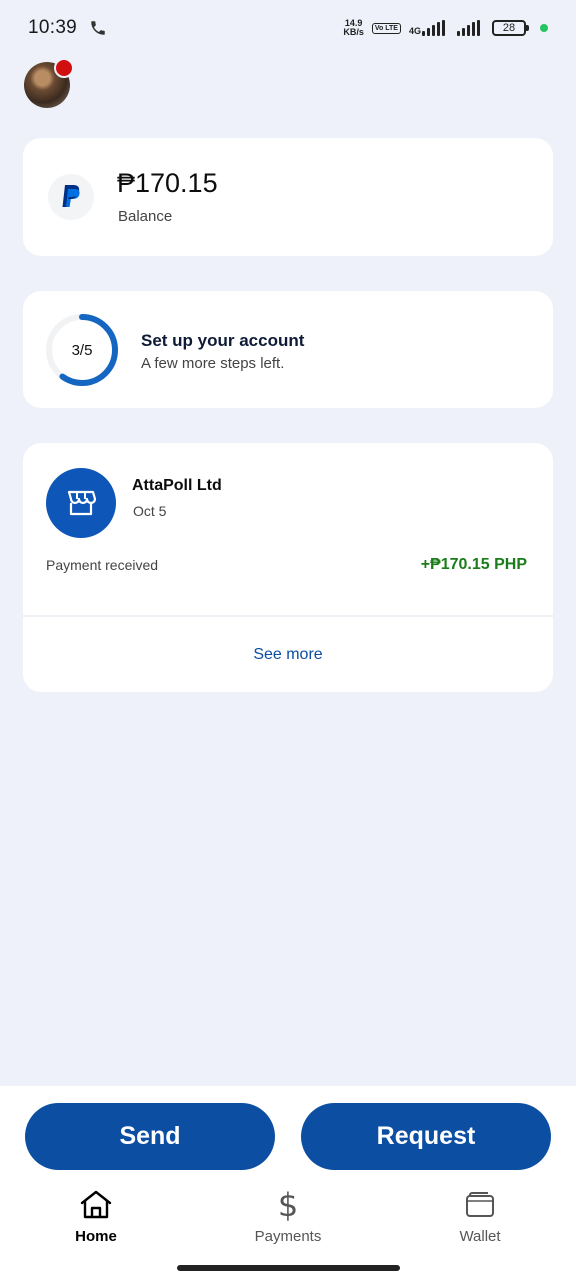 This screenshot has height=1280, width=576. What do you see at coordinates (53, 27) in the screenshot?
I see `status-time: 10:39` at bounding box center [53, 27].